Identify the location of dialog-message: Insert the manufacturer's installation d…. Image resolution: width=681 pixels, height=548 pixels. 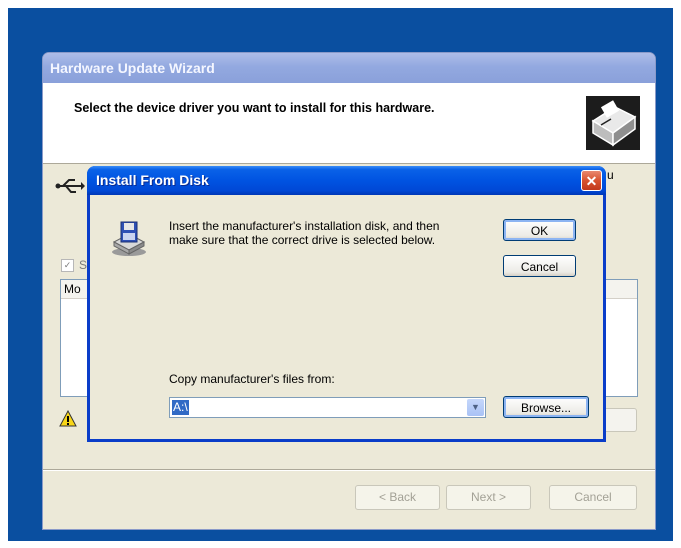
(304, 233).